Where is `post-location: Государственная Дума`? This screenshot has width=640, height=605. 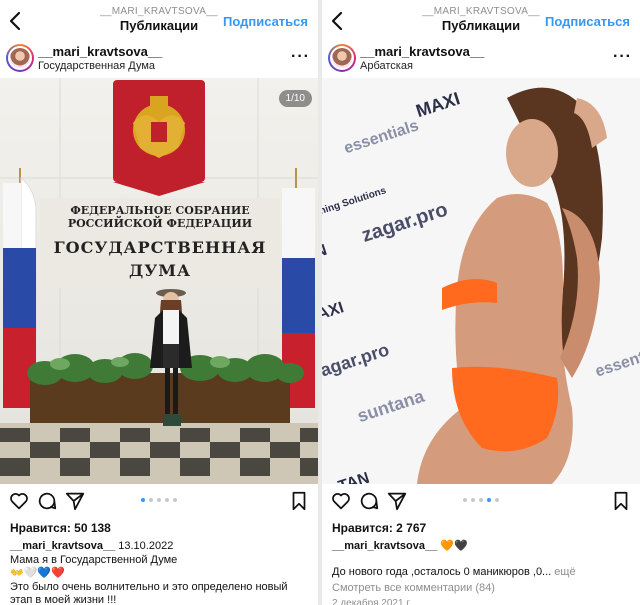 post-location: Государственная Дума is located at coordinates (96, 66).